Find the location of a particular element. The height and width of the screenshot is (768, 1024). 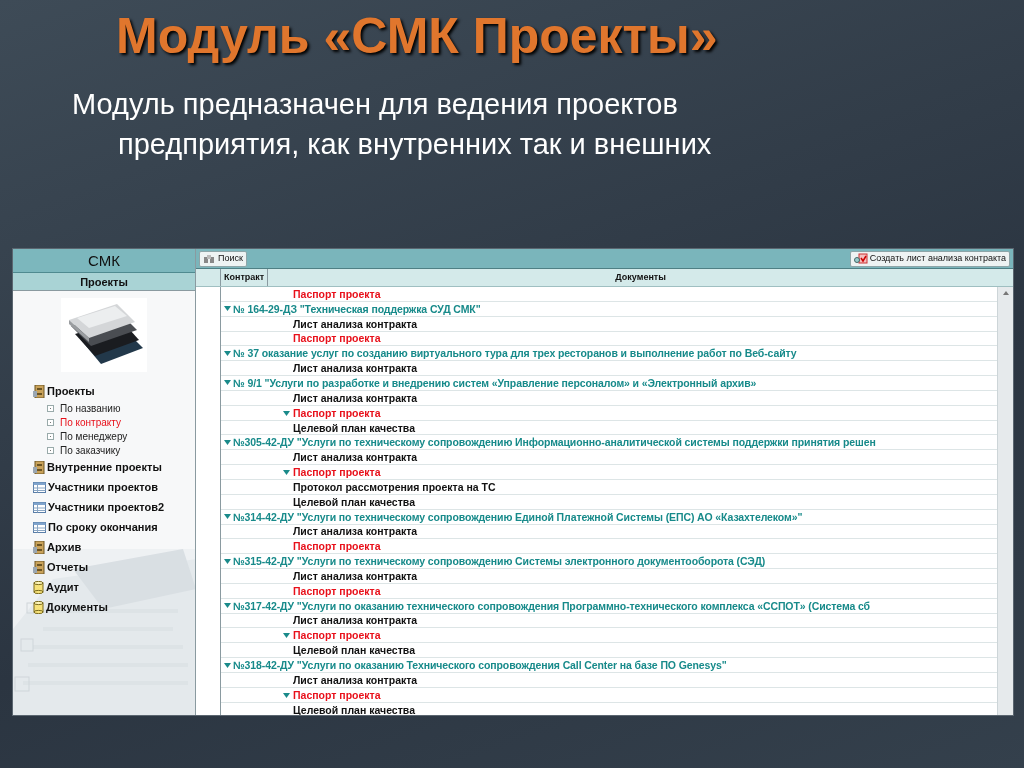

contract-row: №305-42-ДУ "Услуги по техническому сопровождению Информационно-аналитической системы поддержки принятия решен is located at coordinates (554, 442).